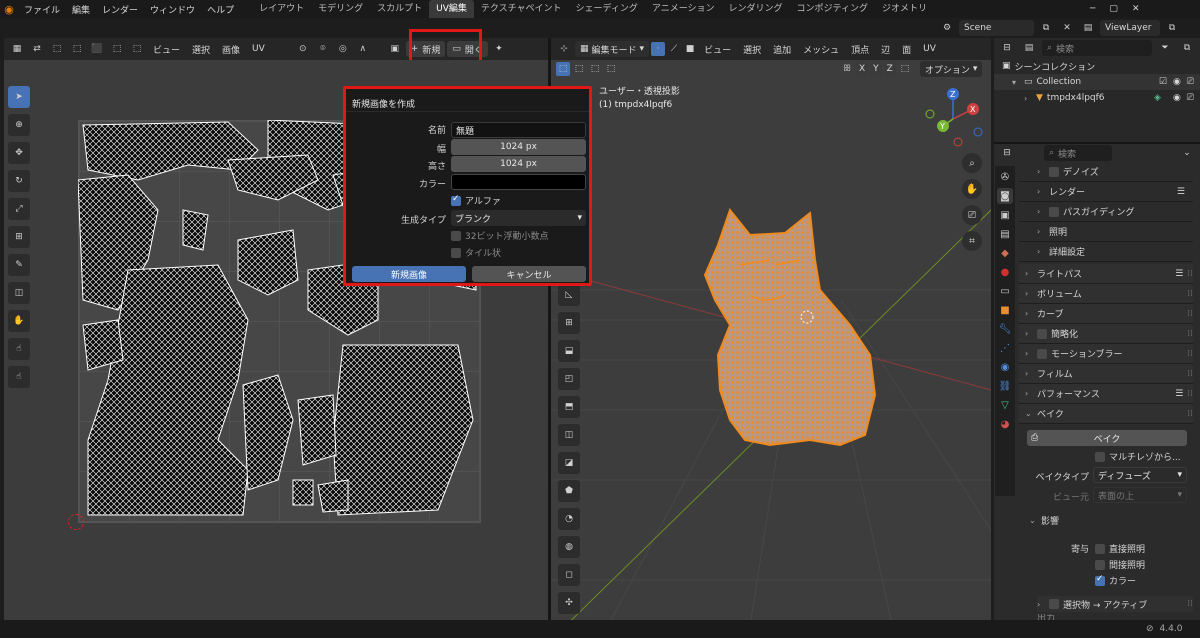 This screenshot has width=1200, height=638. Describe the element at coordinates (1097, 48) in the screenshot. I see `outliner-search-input: ⌕ 検索` at that location.